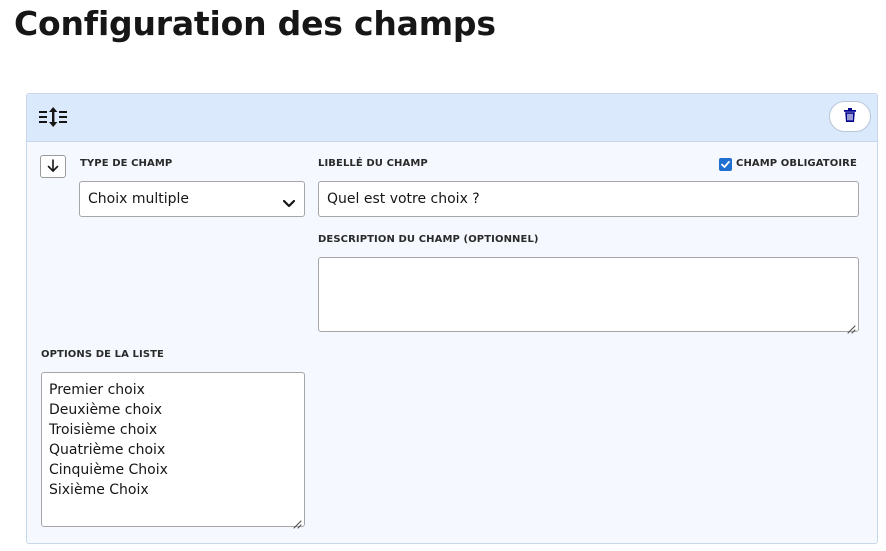 Image resolution: width=886 pixels, height=551 pixels. Describe the element at coordinates (99, 490) in the screenshot. I see `option-item: Sixième Choix` at that location.